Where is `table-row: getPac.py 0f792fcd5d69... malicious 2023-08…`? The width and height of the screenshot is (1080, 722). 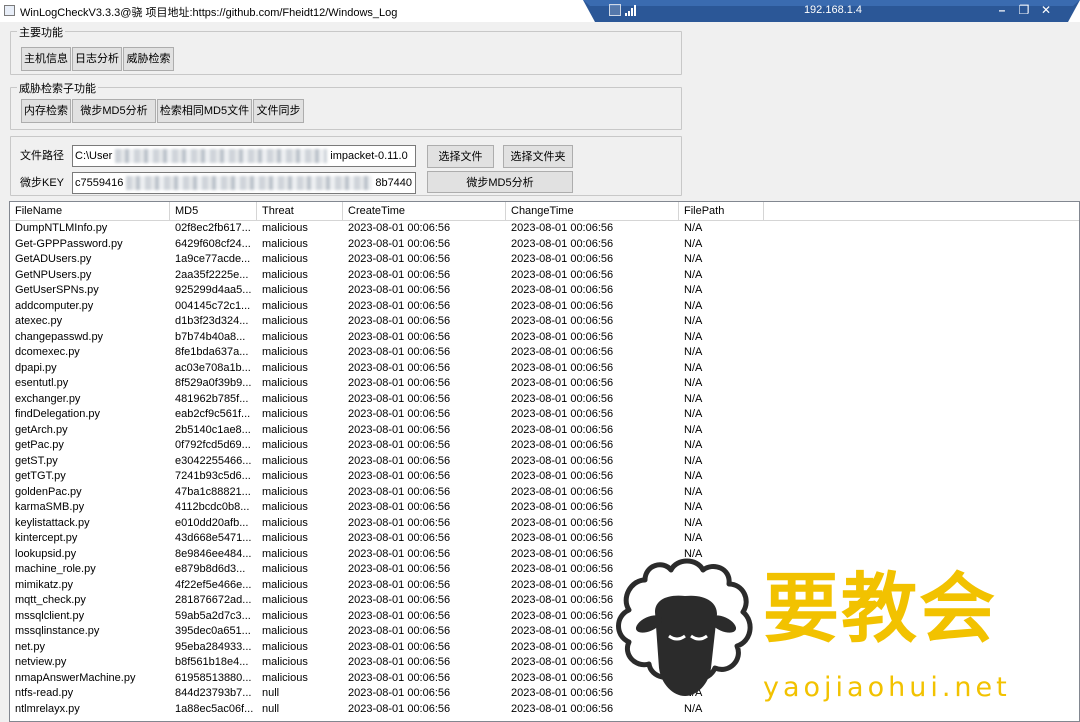 table-row: getPac.py 0f792fcd5d69... malicious 2023-08… is located at coordinates (544, 446).